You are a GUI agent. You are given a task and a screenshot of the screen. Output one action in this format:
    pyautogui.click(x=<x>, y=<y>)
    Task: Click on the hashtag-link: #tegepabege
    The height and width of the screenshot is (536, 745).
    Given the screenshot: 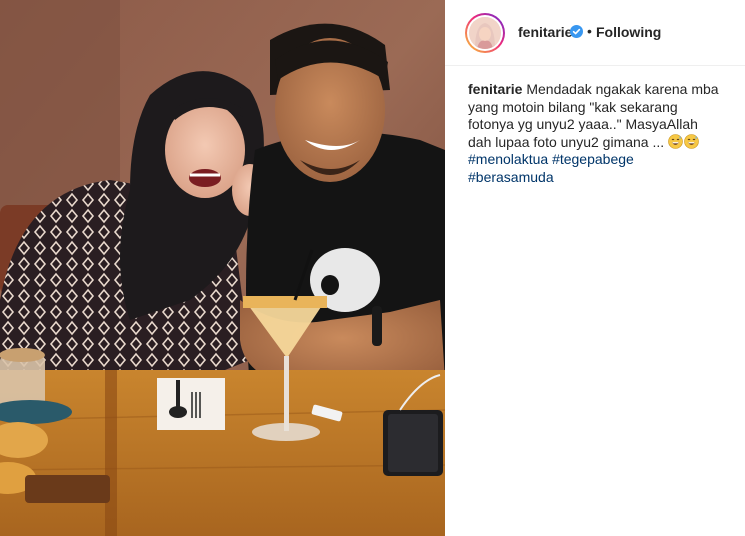 What is the action you would take?
    pyautogui.click(x=593, y=159)
    